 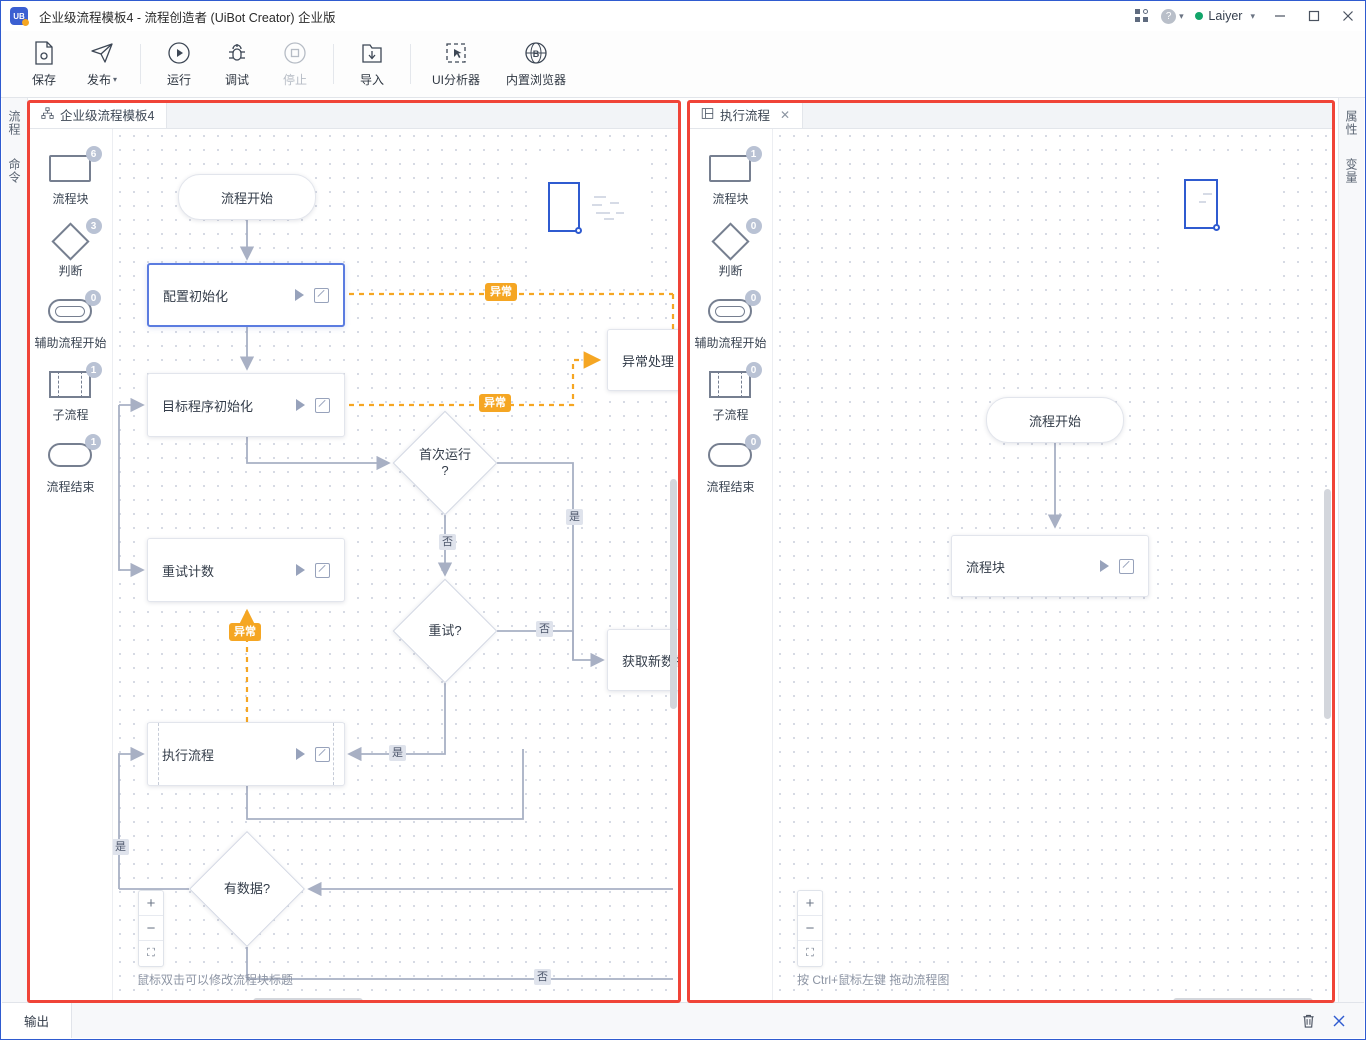 I want to click on right-canvas-minimap, so click(x=1221, y=217).